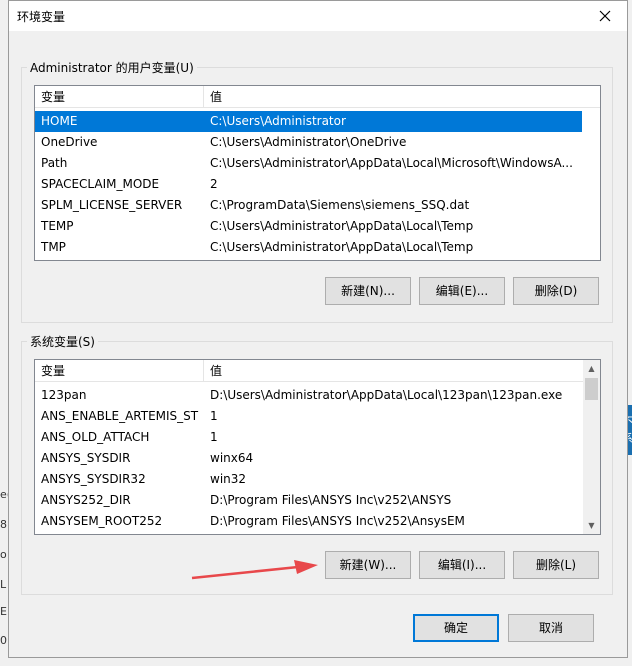 The width and height of the screenshot is (632, 666). What do you see at coordinates (86, 500) in the screenshot?
I see `variable-name: ANSYS252_DIR` at bounding box center [86, 500].